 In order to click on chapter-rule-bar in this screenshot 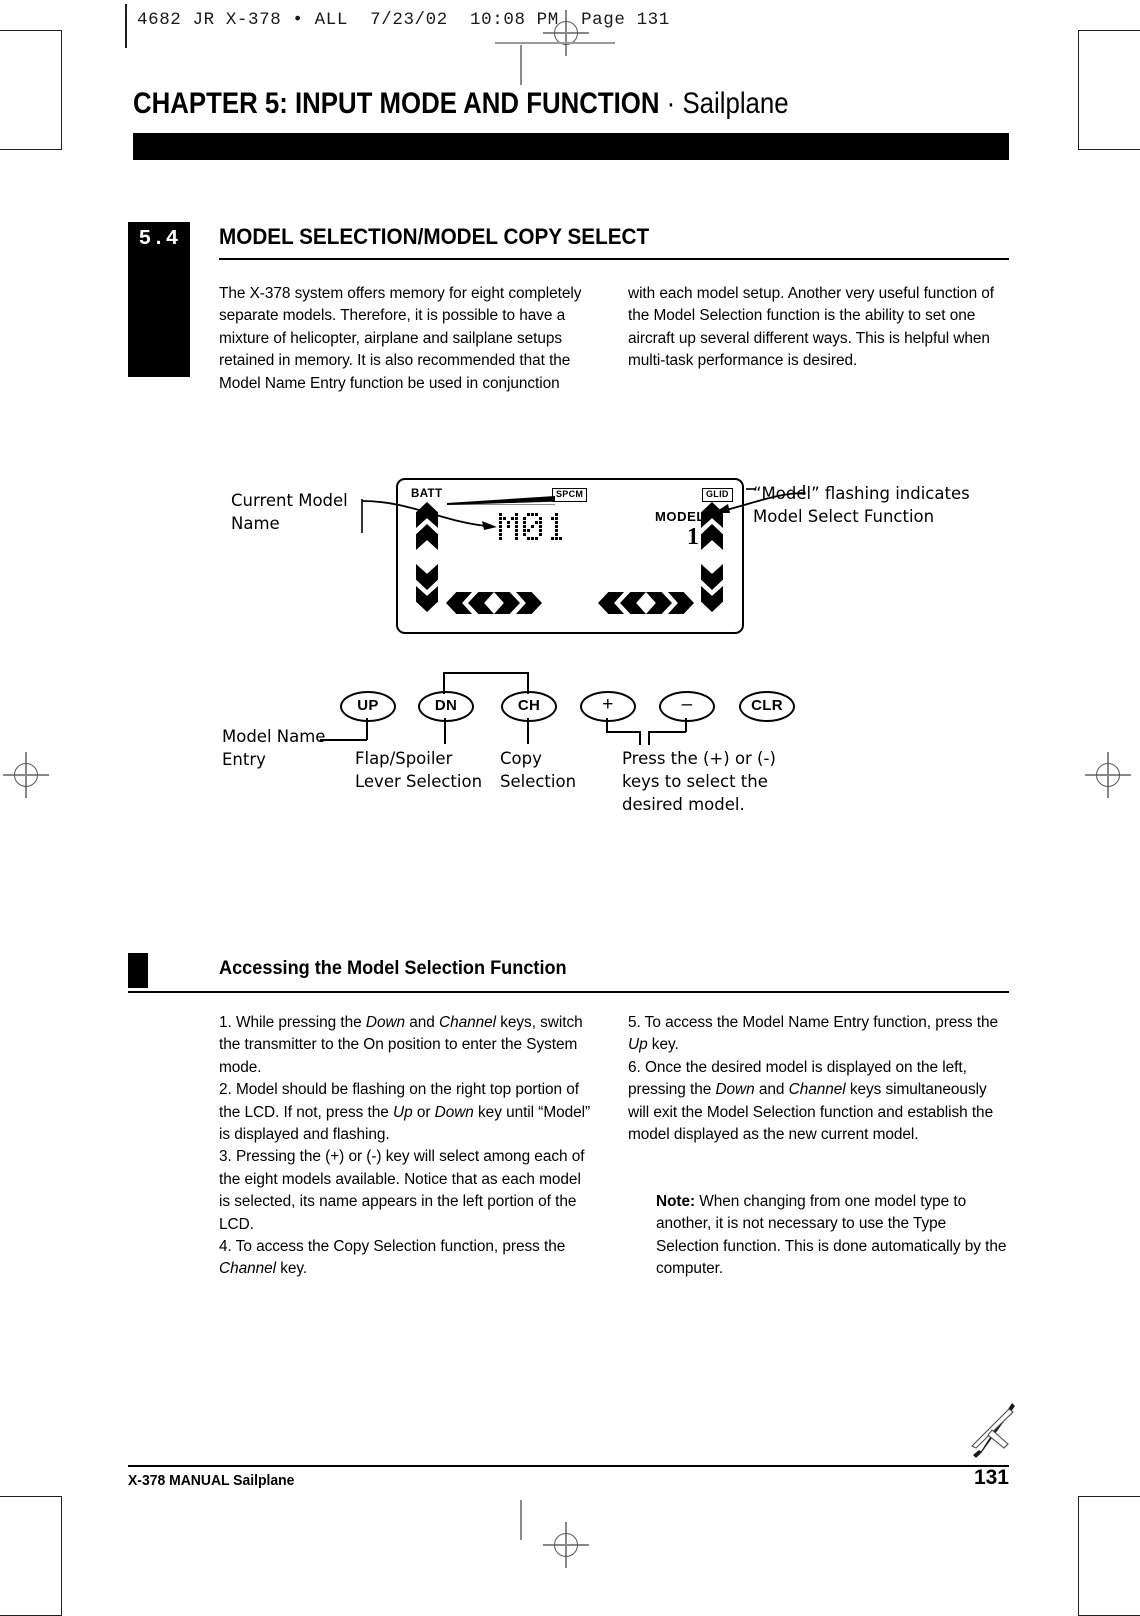, I will do `click(571, 146)`.